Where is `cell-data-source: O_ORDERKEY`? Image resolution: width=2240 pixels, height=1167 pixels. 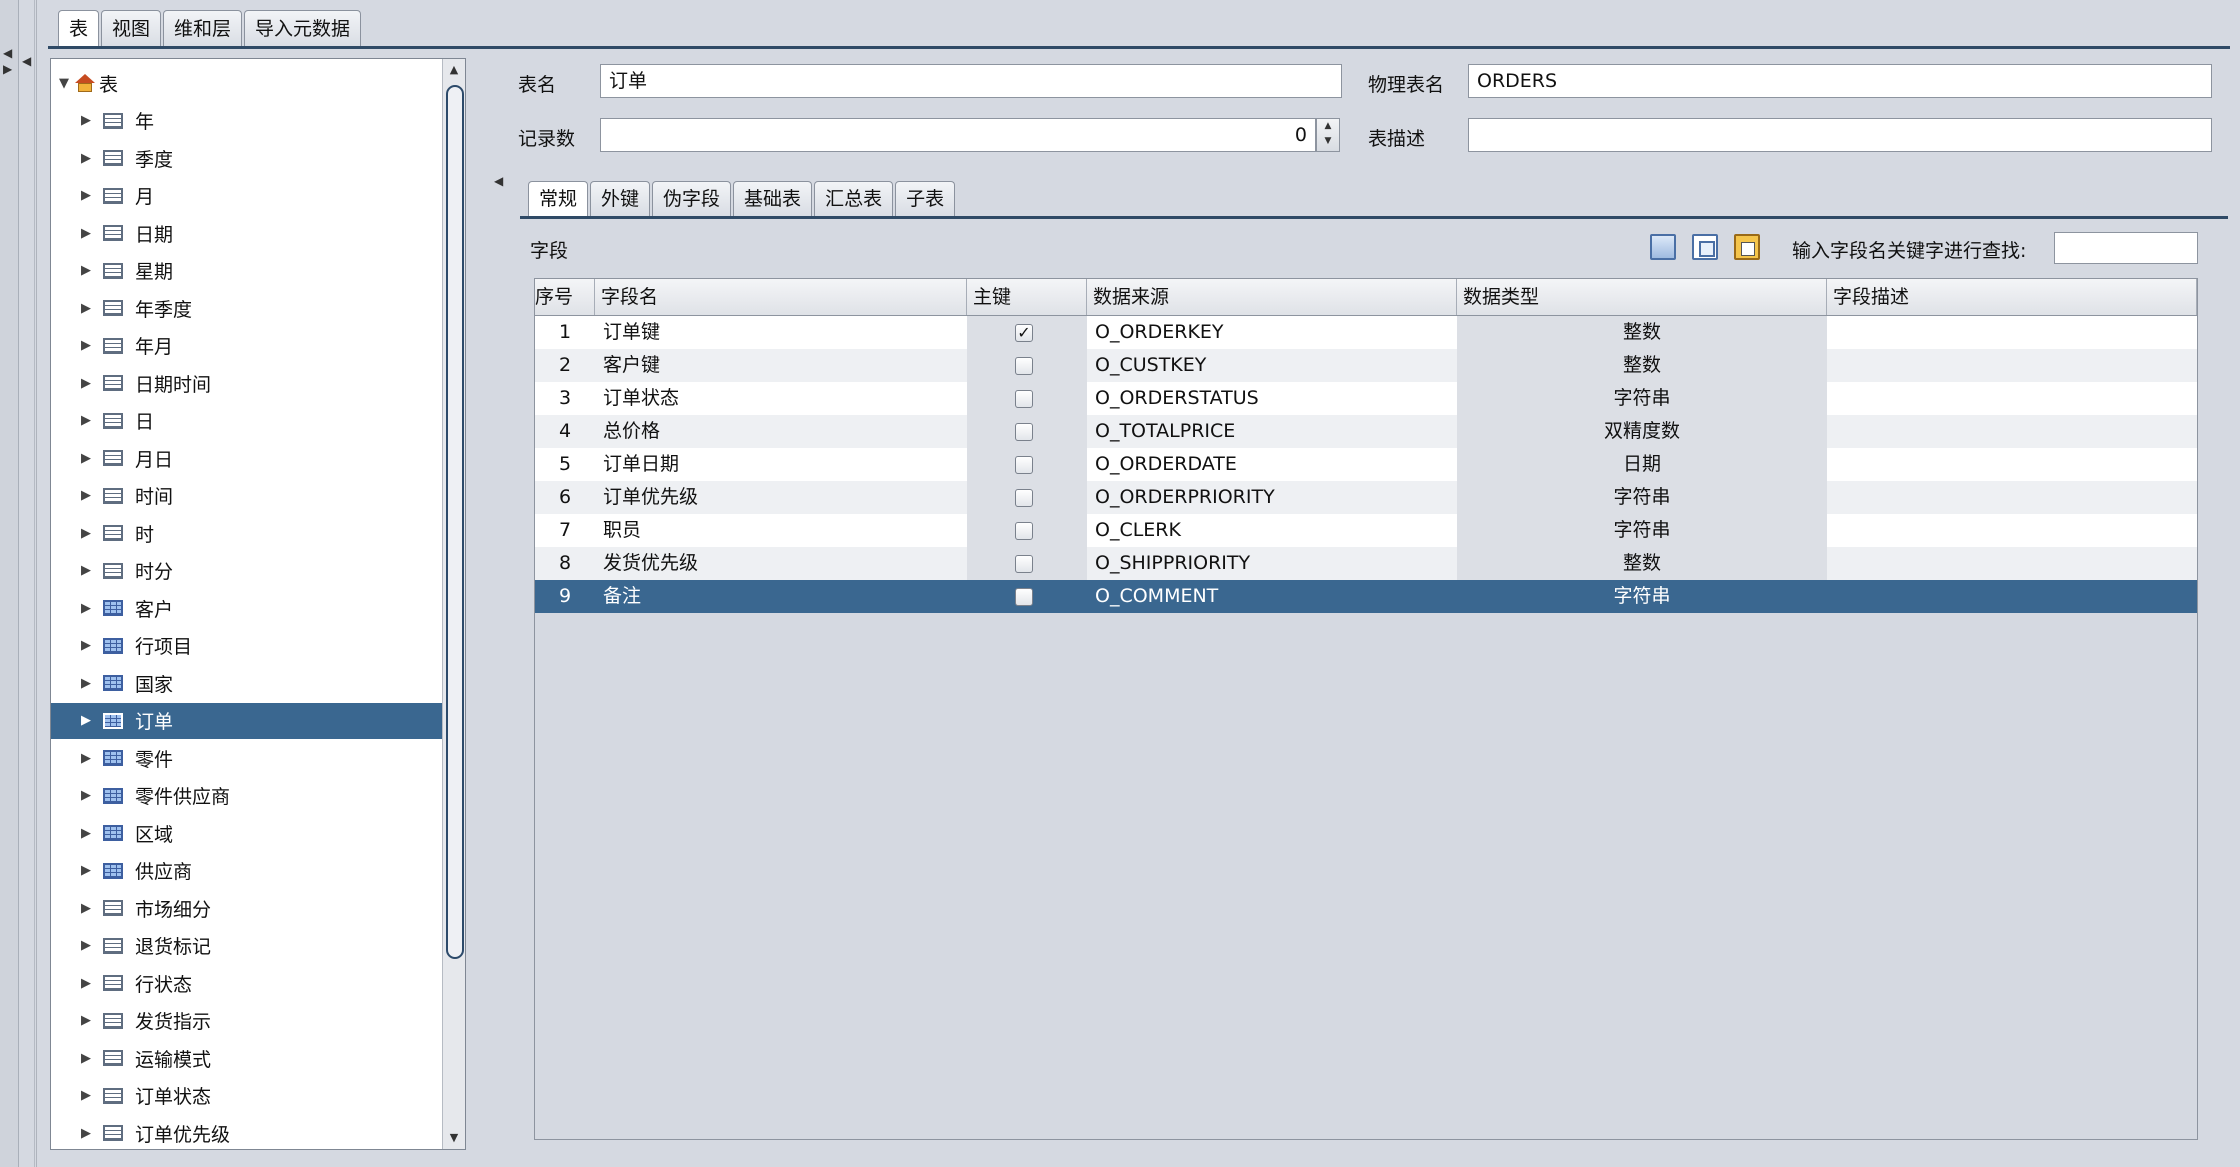 cell-data-source: O_ORDERKEY is located at coordinates (1272, 332).